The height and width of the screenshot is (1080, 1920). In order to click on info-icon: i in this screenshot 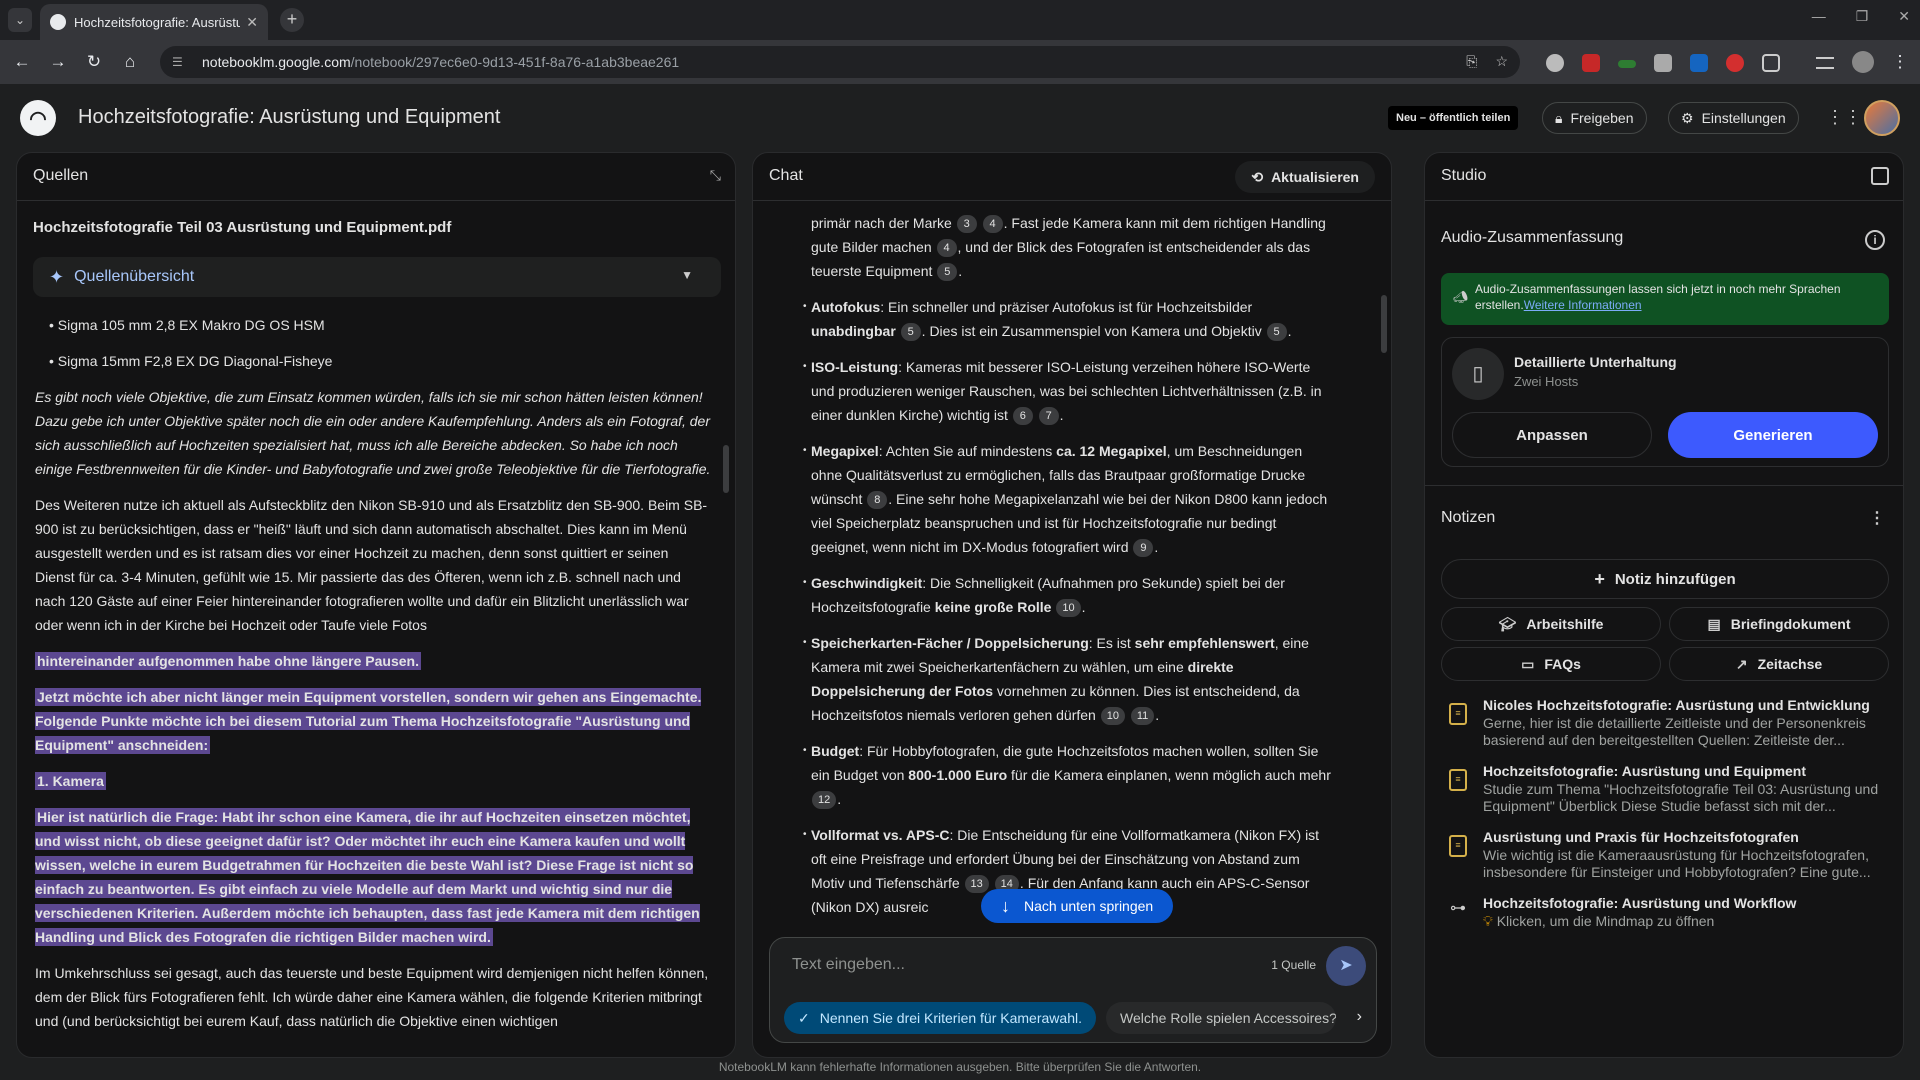, I will do `click(1875, 240)`.